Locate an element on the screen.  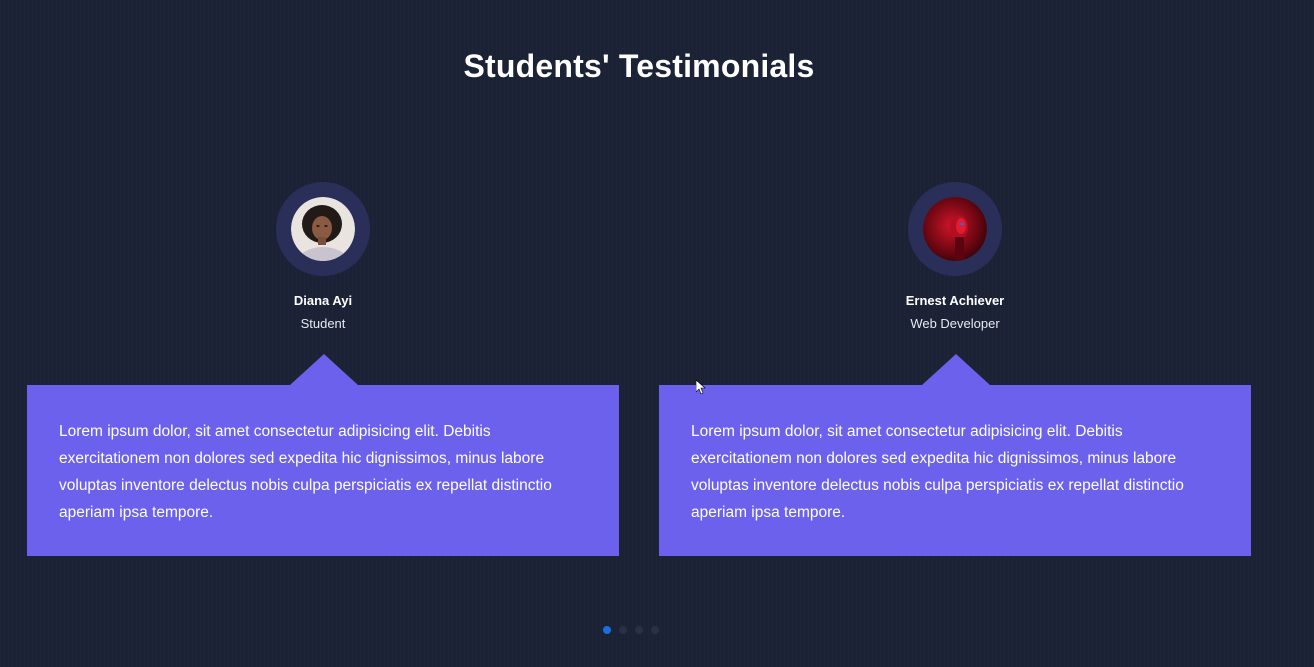
pagination-dot-active is located at coordinates (607, 630).